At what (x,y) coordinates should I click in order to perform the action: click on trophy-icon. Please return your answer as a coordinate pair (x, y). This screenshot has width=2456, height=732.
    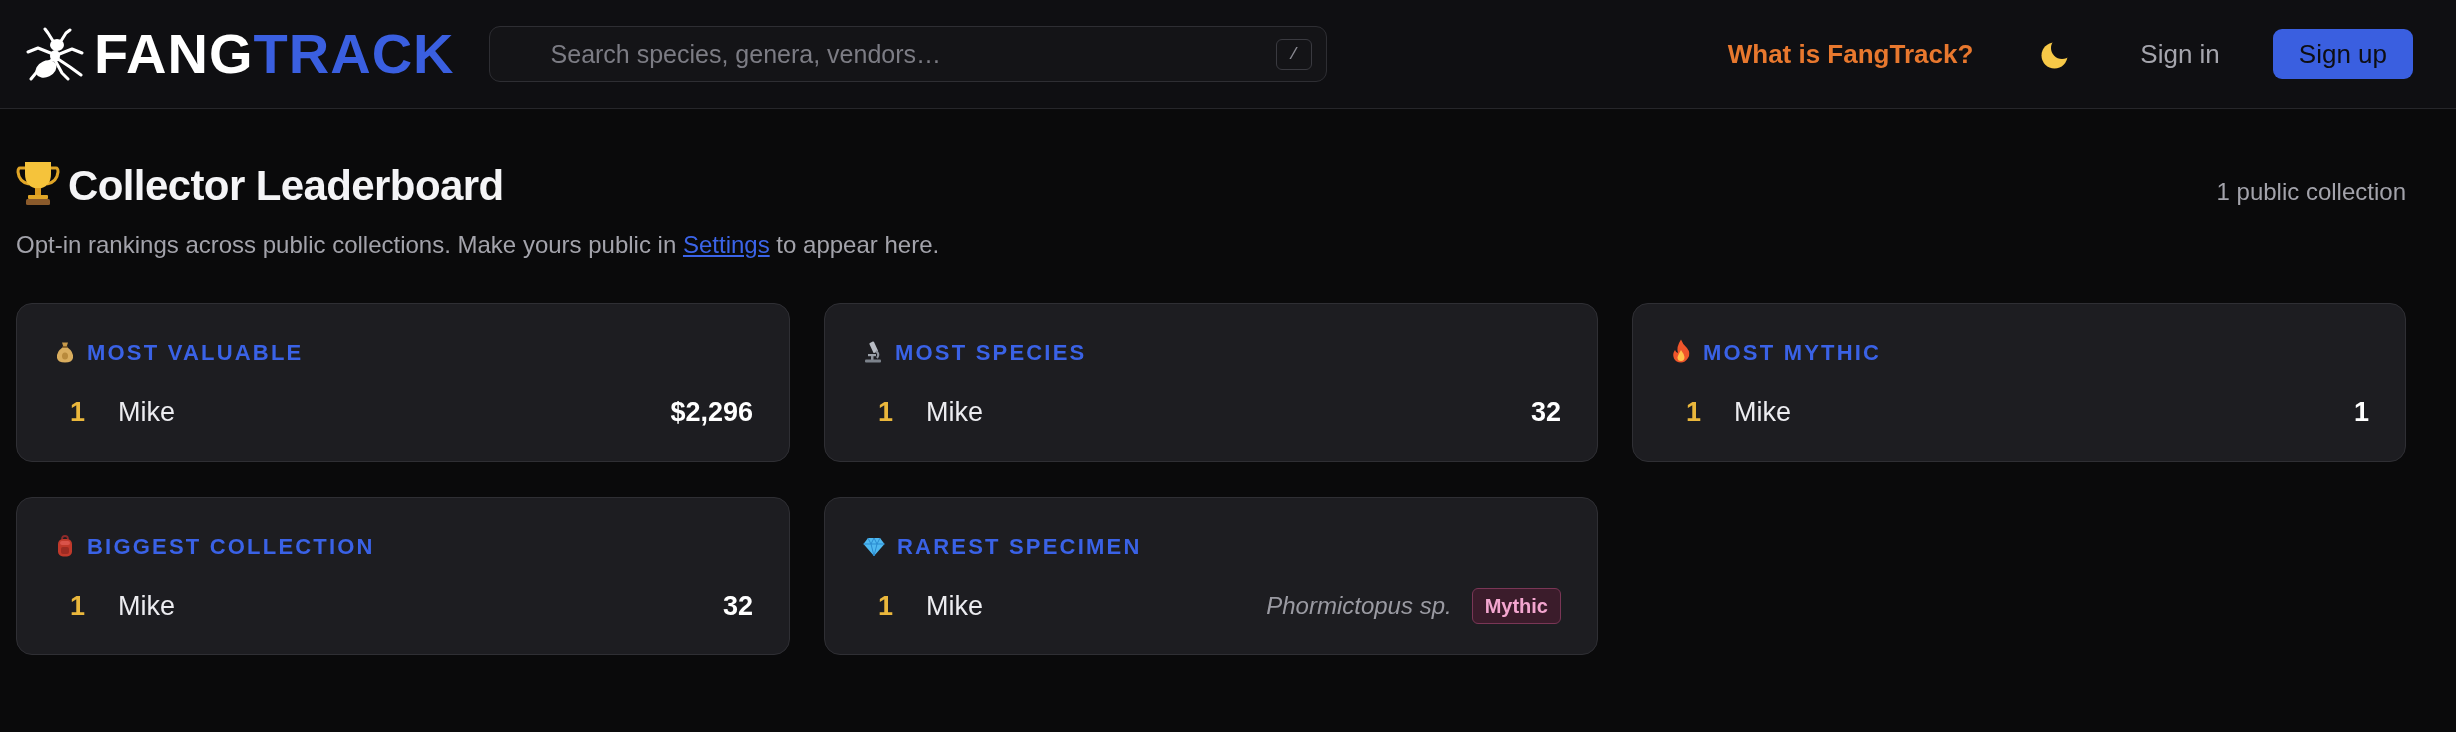
    Looking at the image, I should click on (38, 183).